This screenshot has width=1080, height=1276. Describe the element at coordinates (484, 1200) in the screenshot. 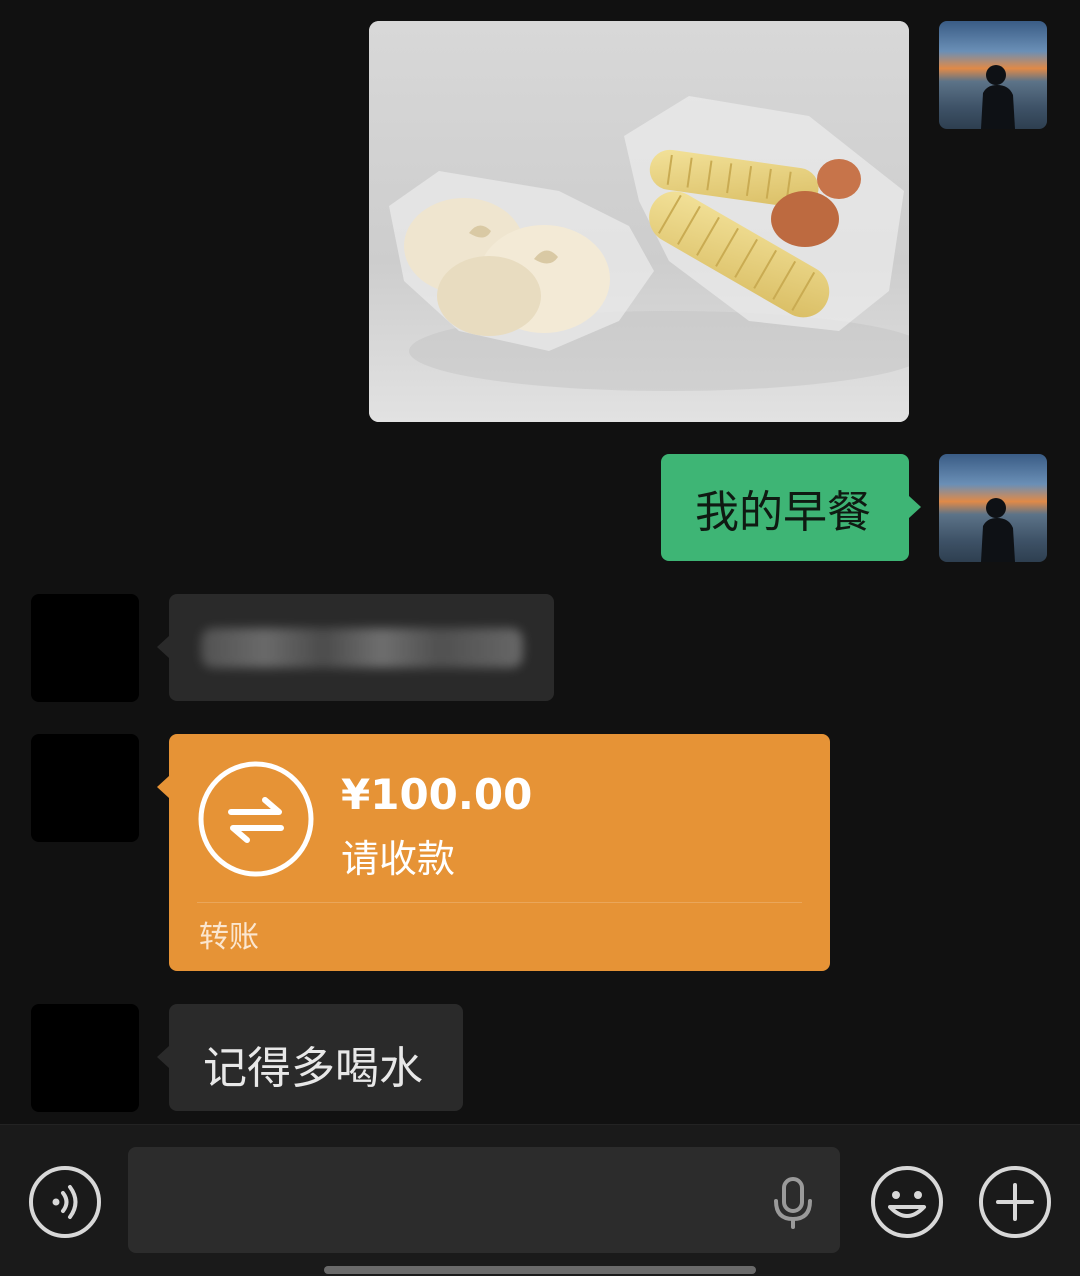

I see `message-input` at that location.